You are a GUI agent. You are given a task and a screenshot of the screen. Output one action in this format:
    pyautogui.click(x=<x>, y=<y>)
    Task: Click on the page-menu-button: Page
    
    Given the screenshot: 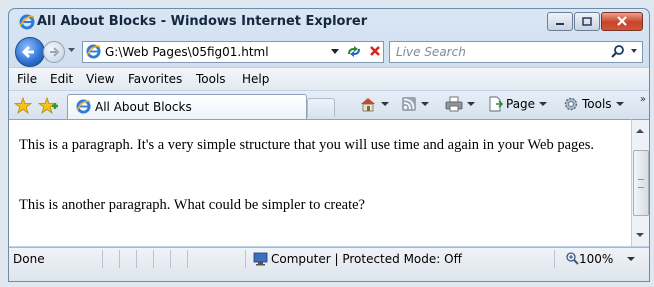 What is the action you would take?
    pyautogui.click(x=517, y=104)
    